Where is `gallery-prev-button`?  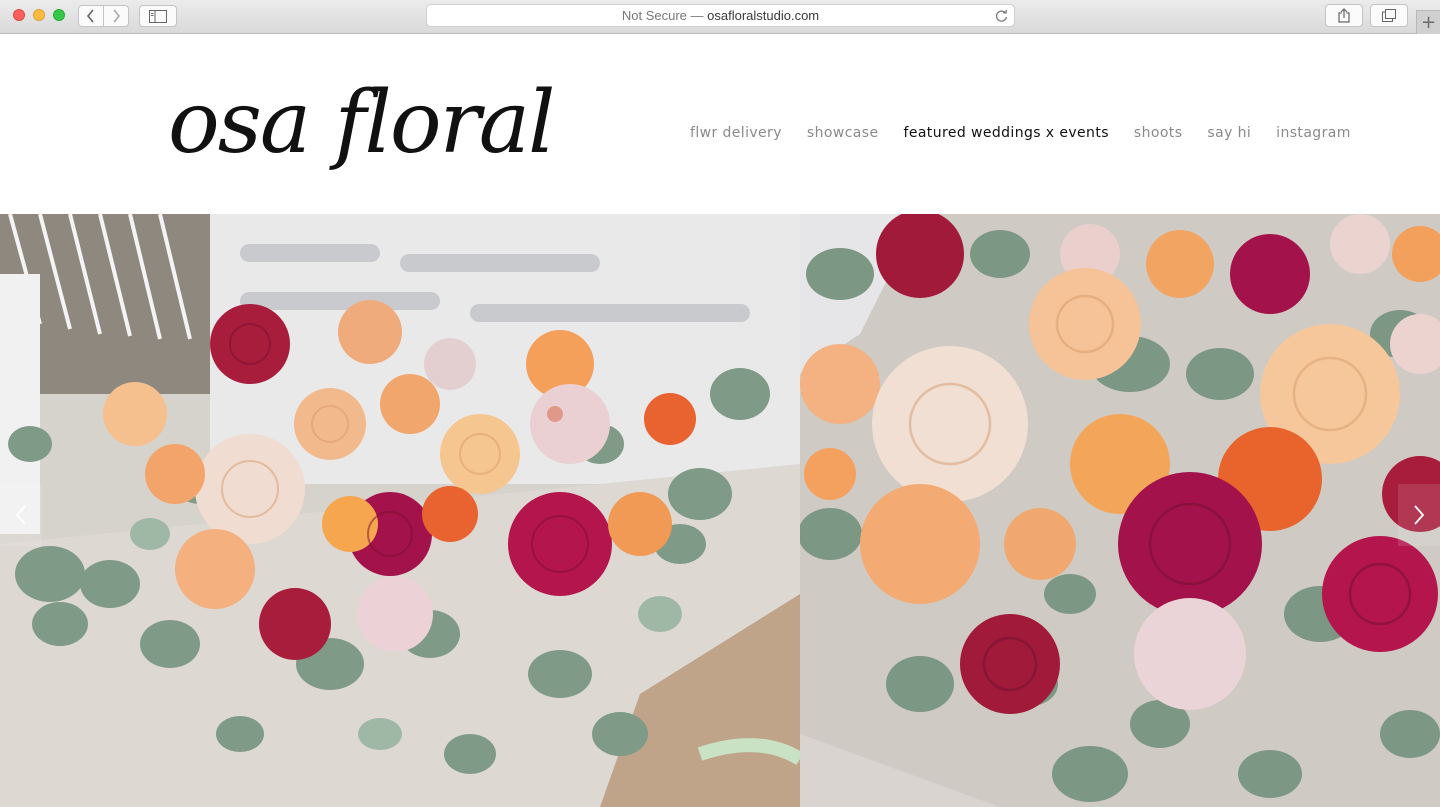
gallery-prev-button is located at coordinates (21, 515).